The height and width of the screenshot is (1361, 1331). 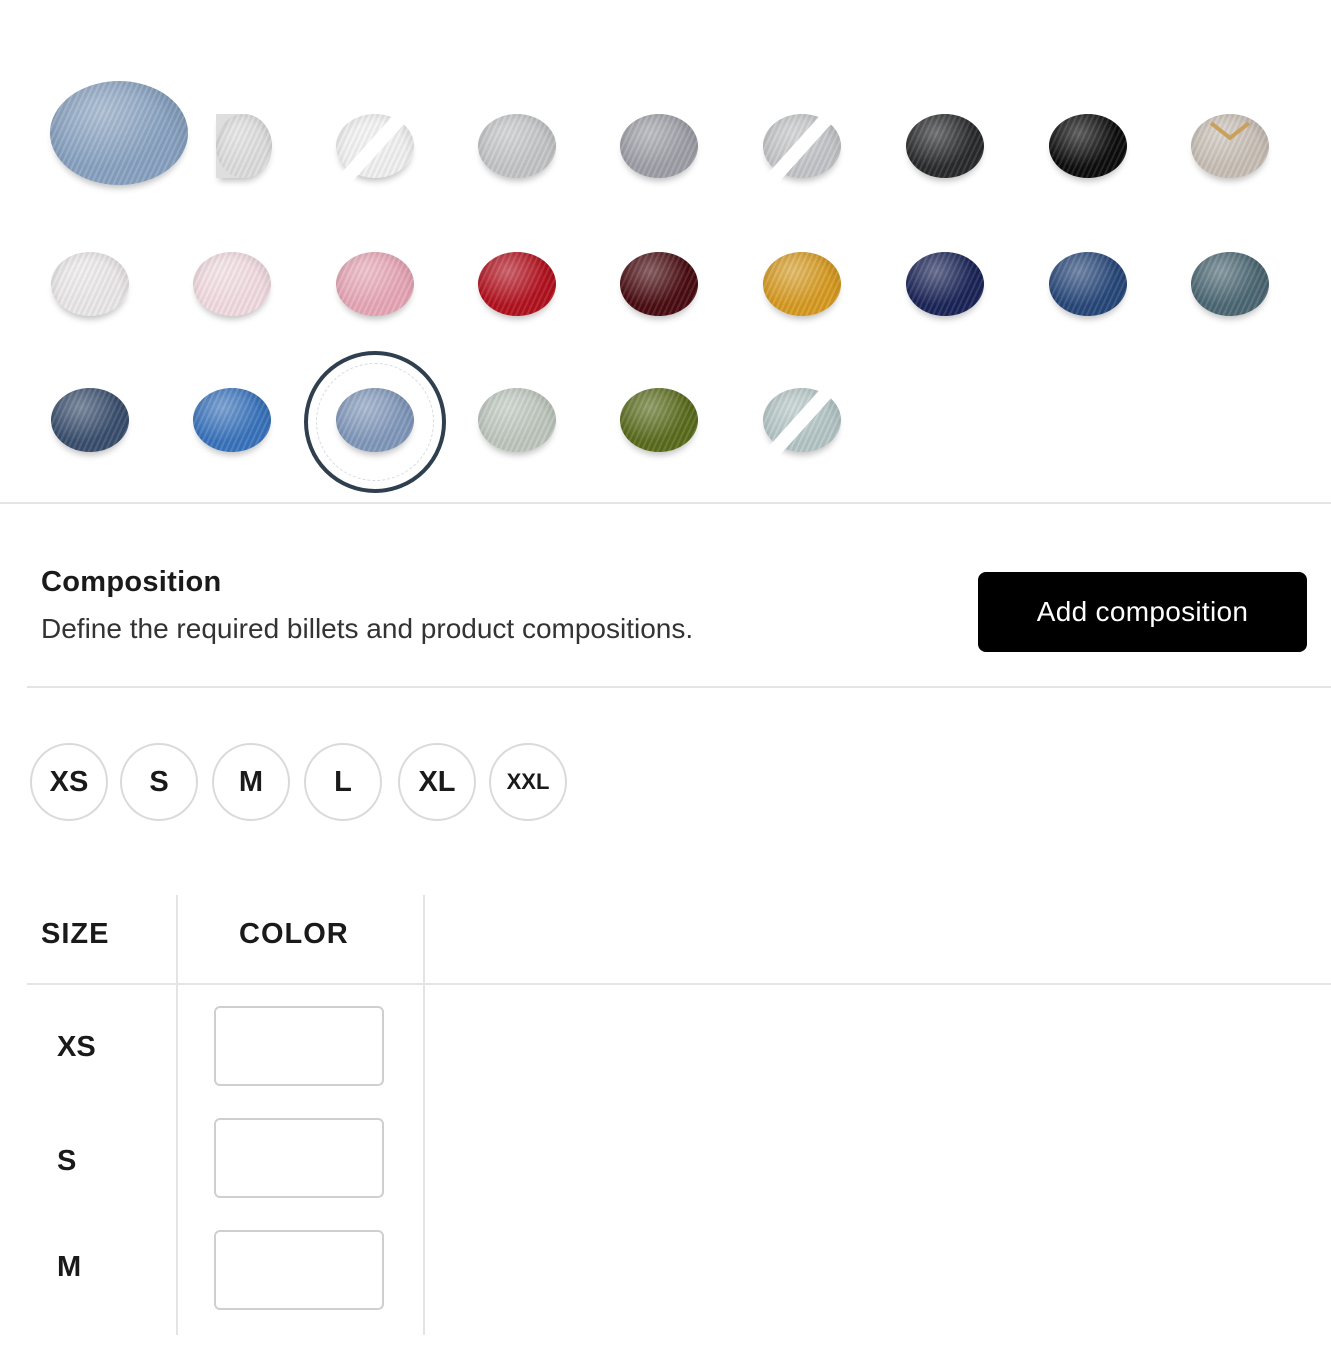 What do you see at coordinates (76, 1047) in the screenshot?
I see `row-size-label: XS` at bounding box center [76, 1047].